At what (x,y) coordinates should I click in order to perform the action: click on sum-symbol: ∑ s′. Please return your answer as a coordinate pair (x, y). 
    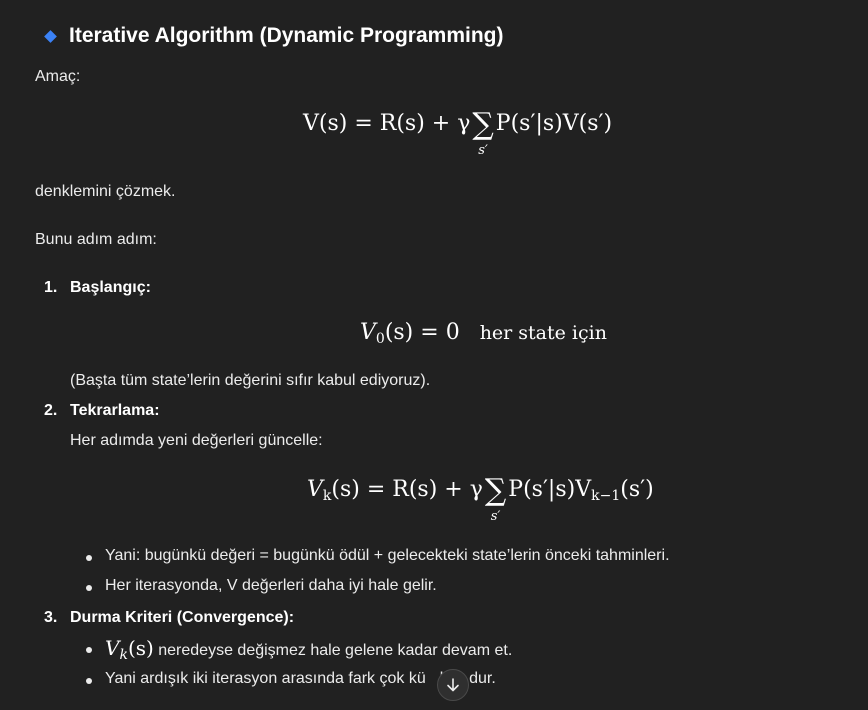
    Looking at the image, I should click on (483, 132).